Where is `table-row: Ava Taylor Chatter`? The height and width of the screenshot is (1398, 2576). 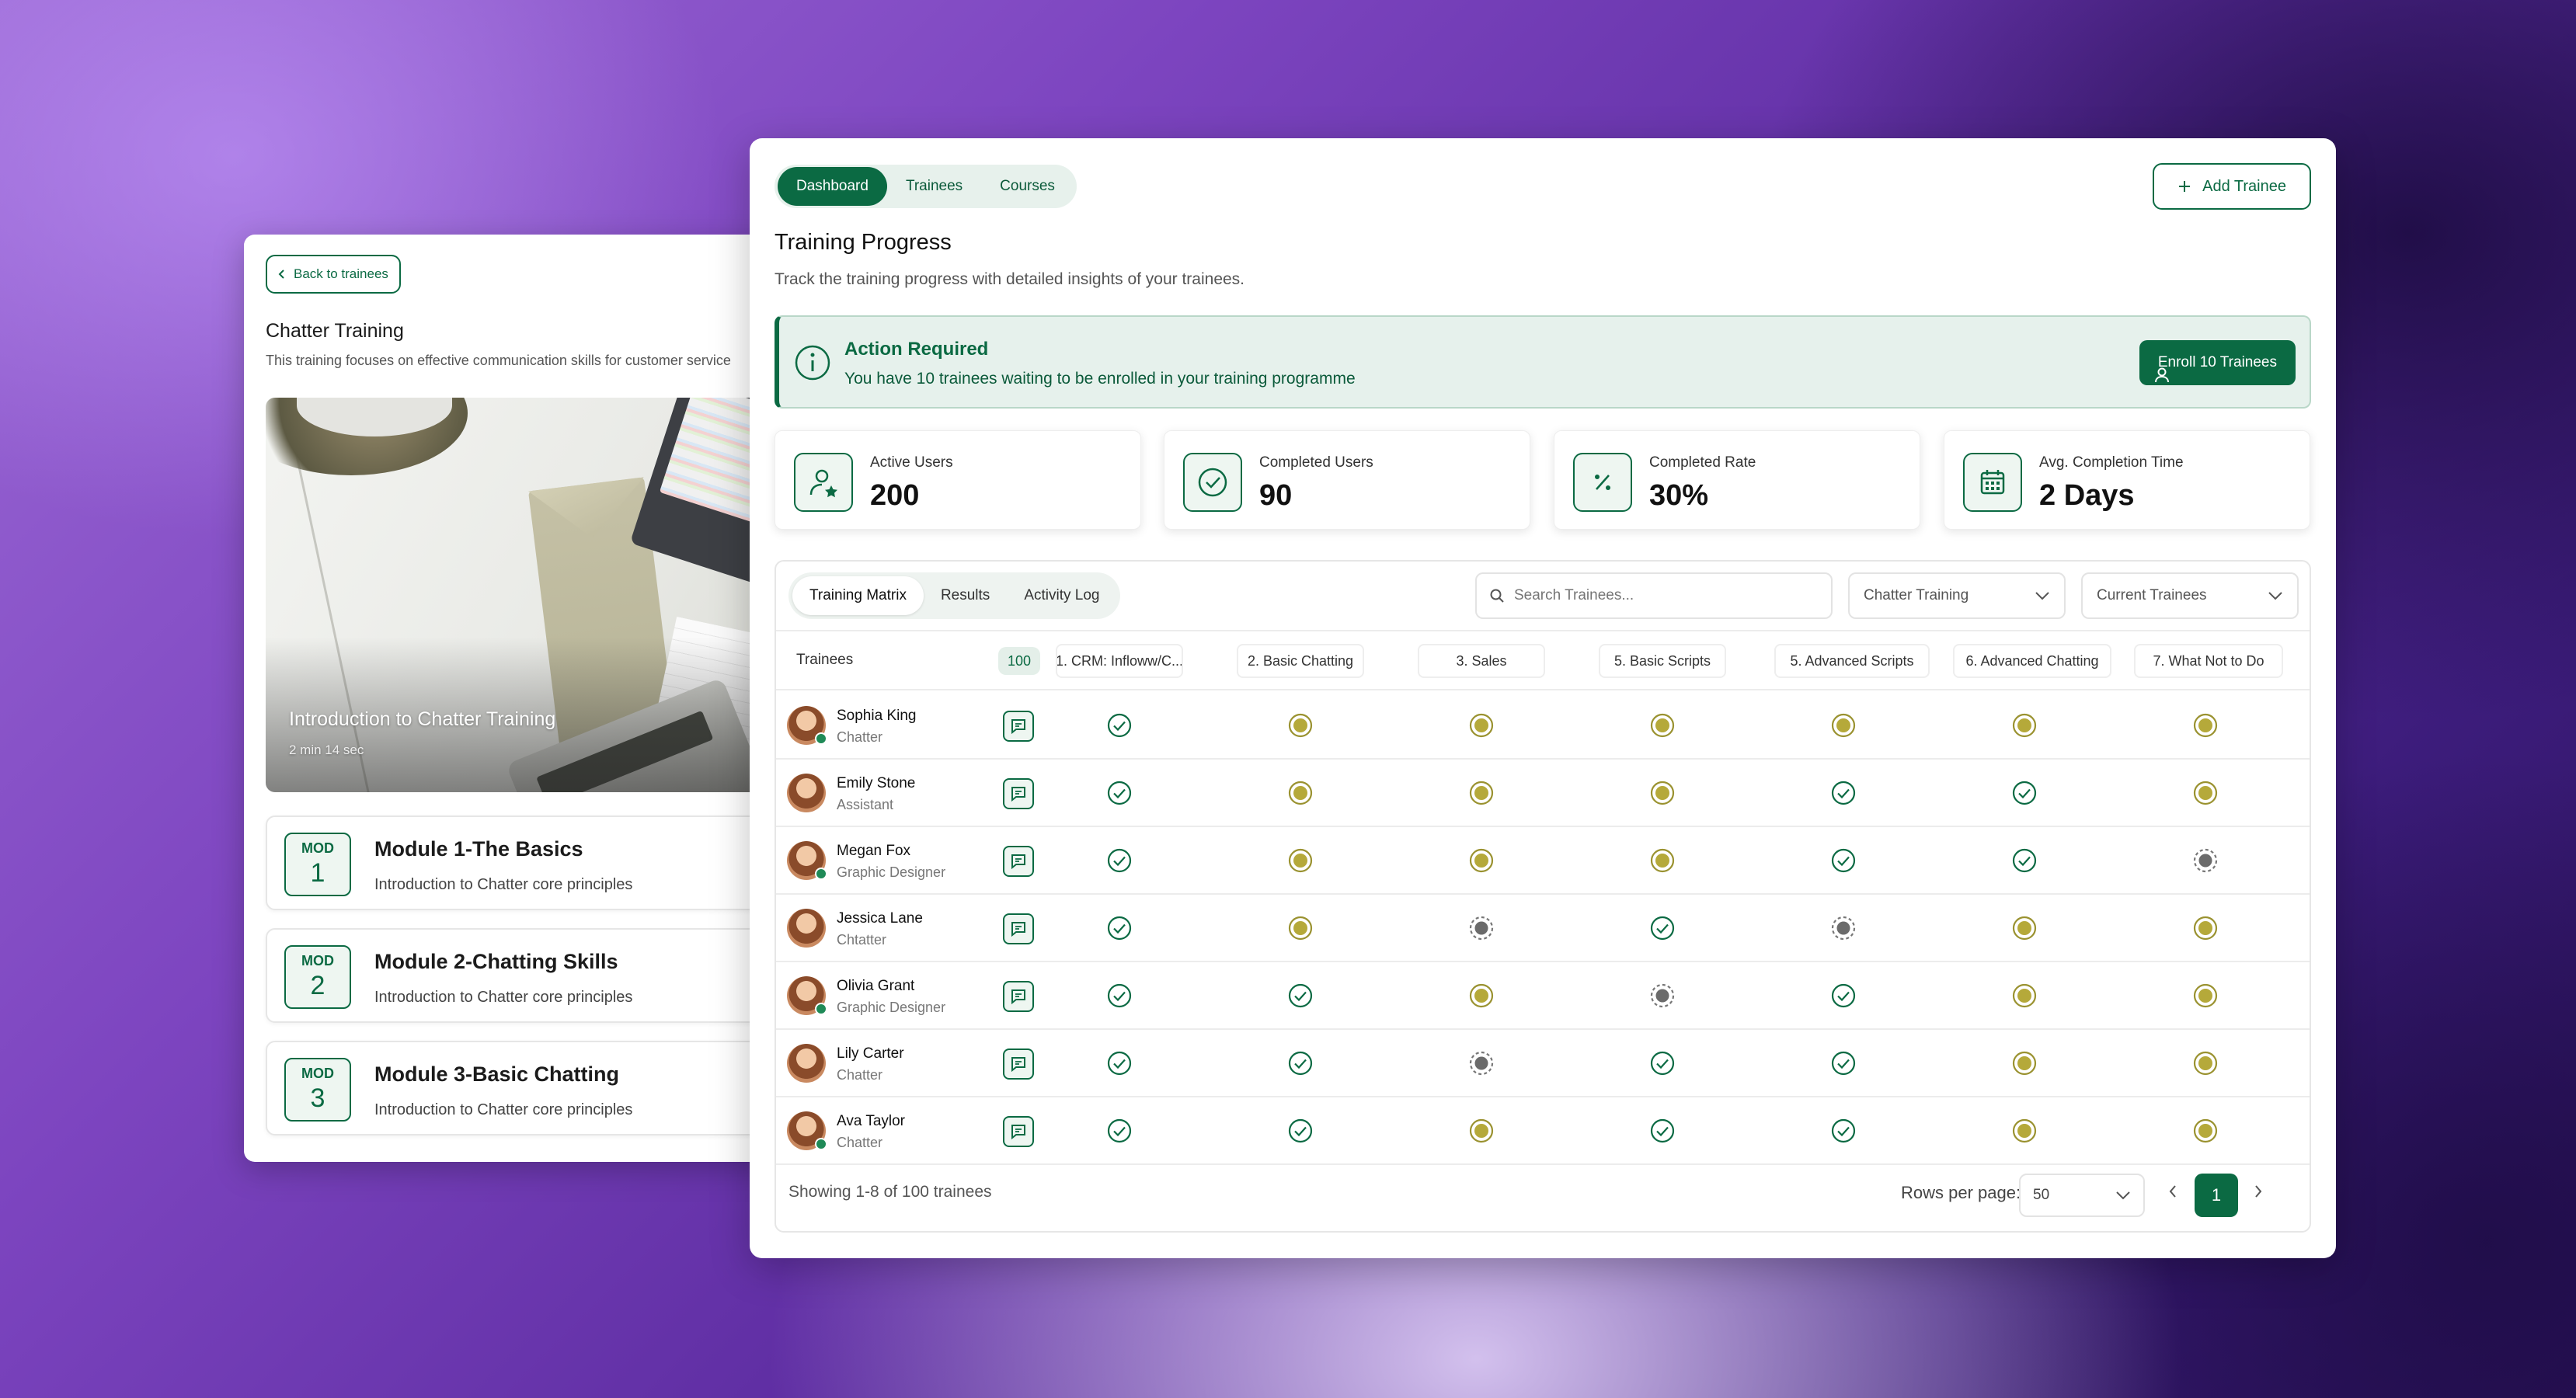 table-row: Ava Taylor Chatter is located at coordinates (1543, 1131).